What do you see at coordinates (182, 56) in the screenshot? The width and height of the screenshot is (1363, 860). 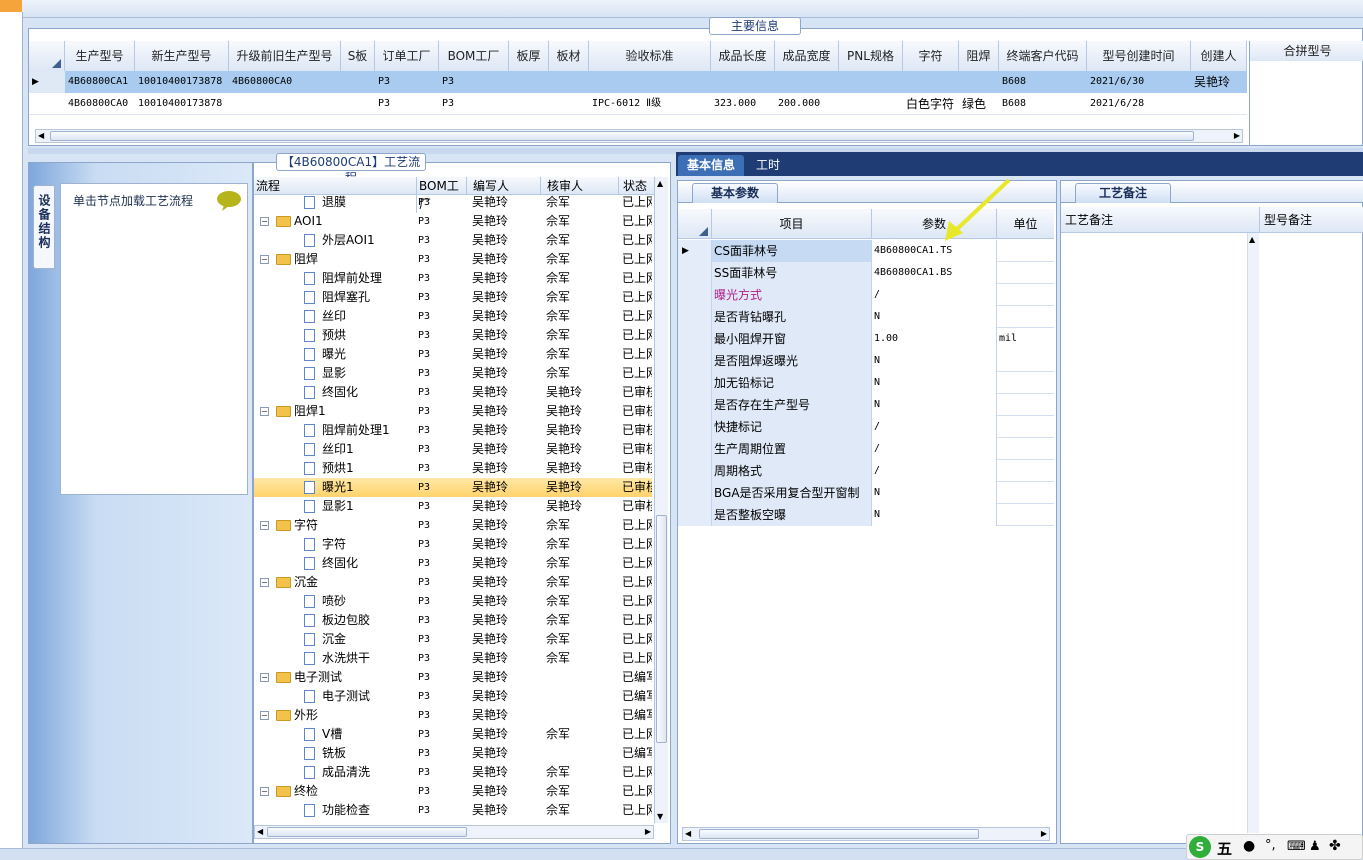 I see `col-header: 新生产型号` at bounding box center [182, 56].